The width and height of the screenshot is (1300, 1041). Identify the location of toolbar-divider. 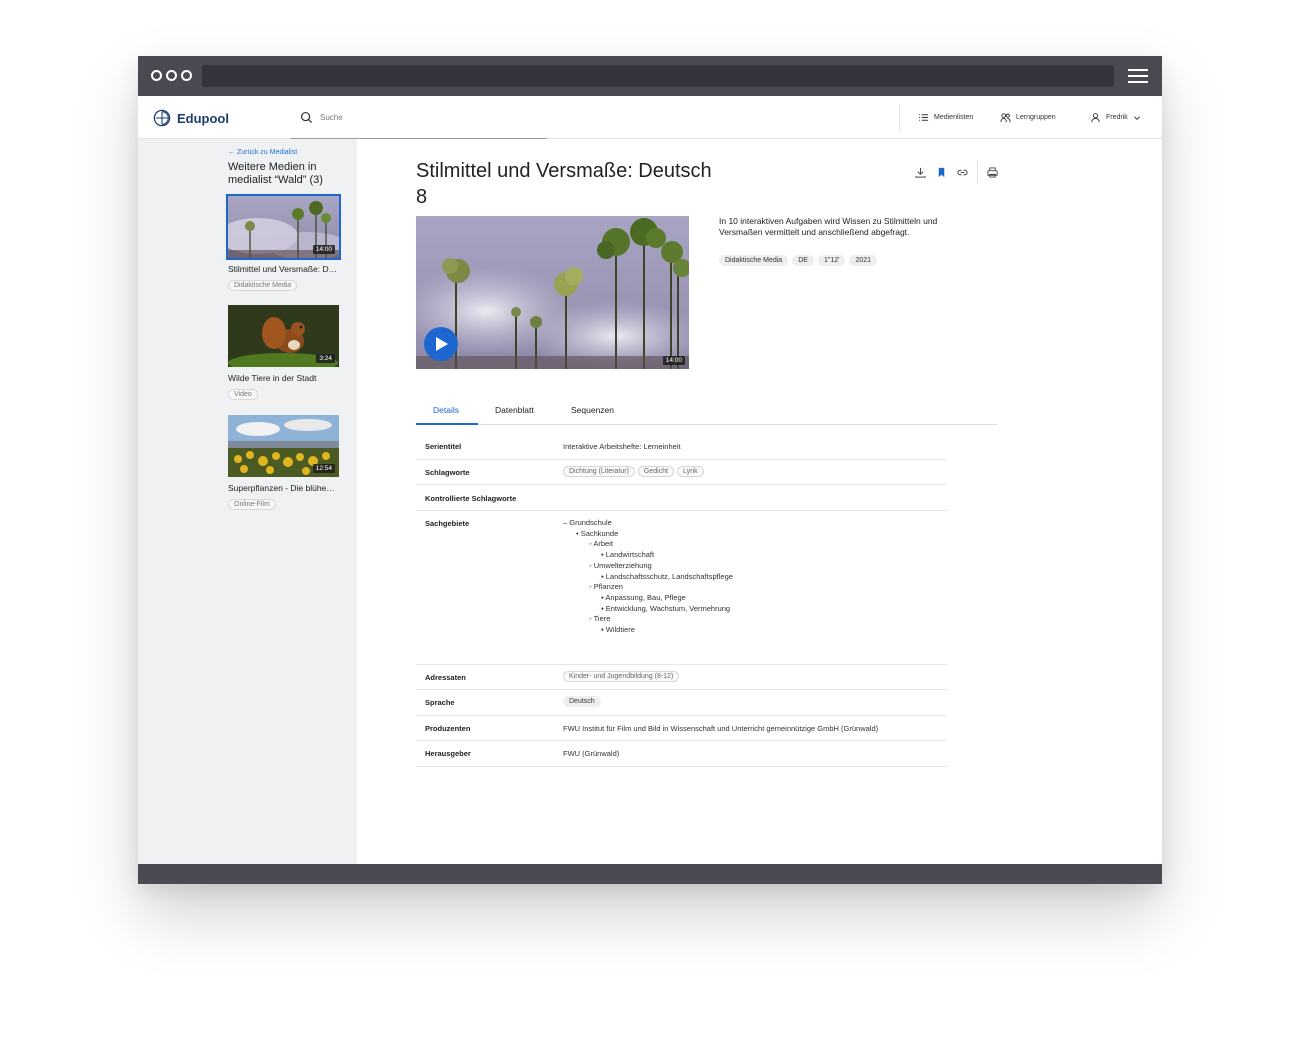
(977, 172).